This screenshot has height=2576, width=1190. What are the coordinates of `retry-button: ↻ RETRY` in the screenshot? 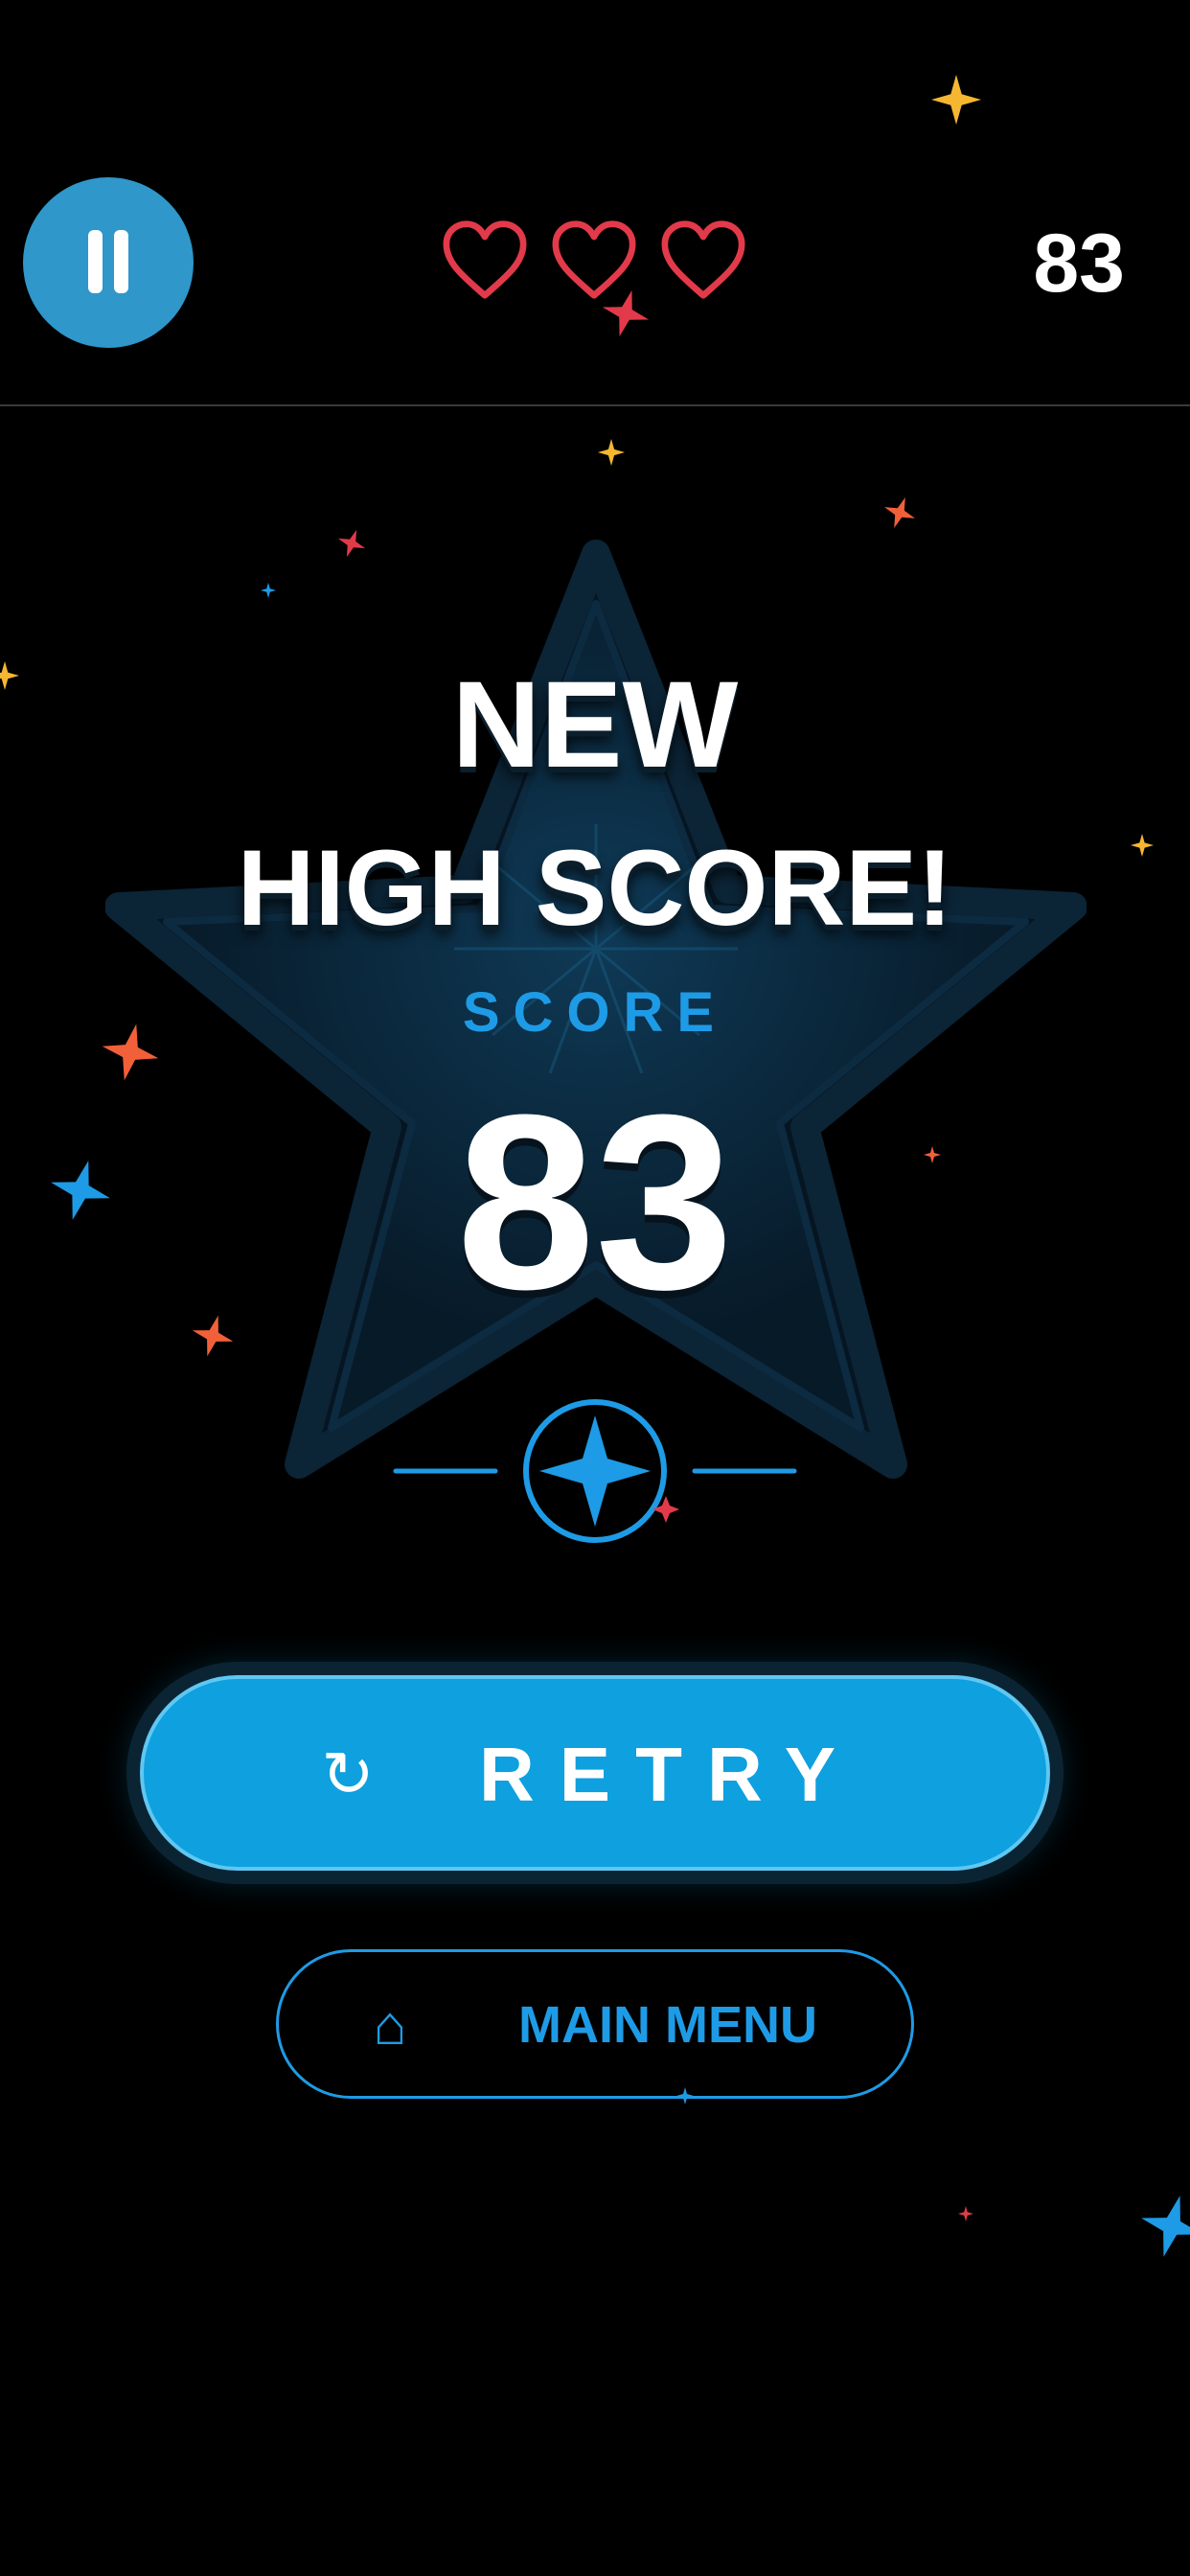 It's located at (595, 1773).